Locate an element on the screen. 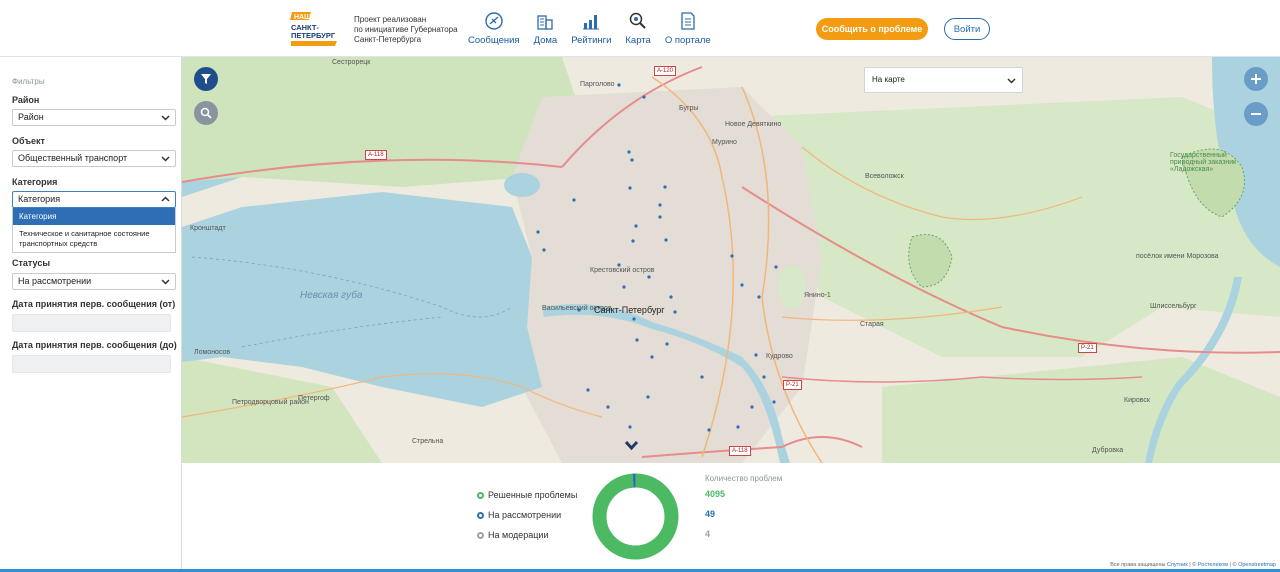  map-label: Кронштадт is located at coordinates (208, 228).